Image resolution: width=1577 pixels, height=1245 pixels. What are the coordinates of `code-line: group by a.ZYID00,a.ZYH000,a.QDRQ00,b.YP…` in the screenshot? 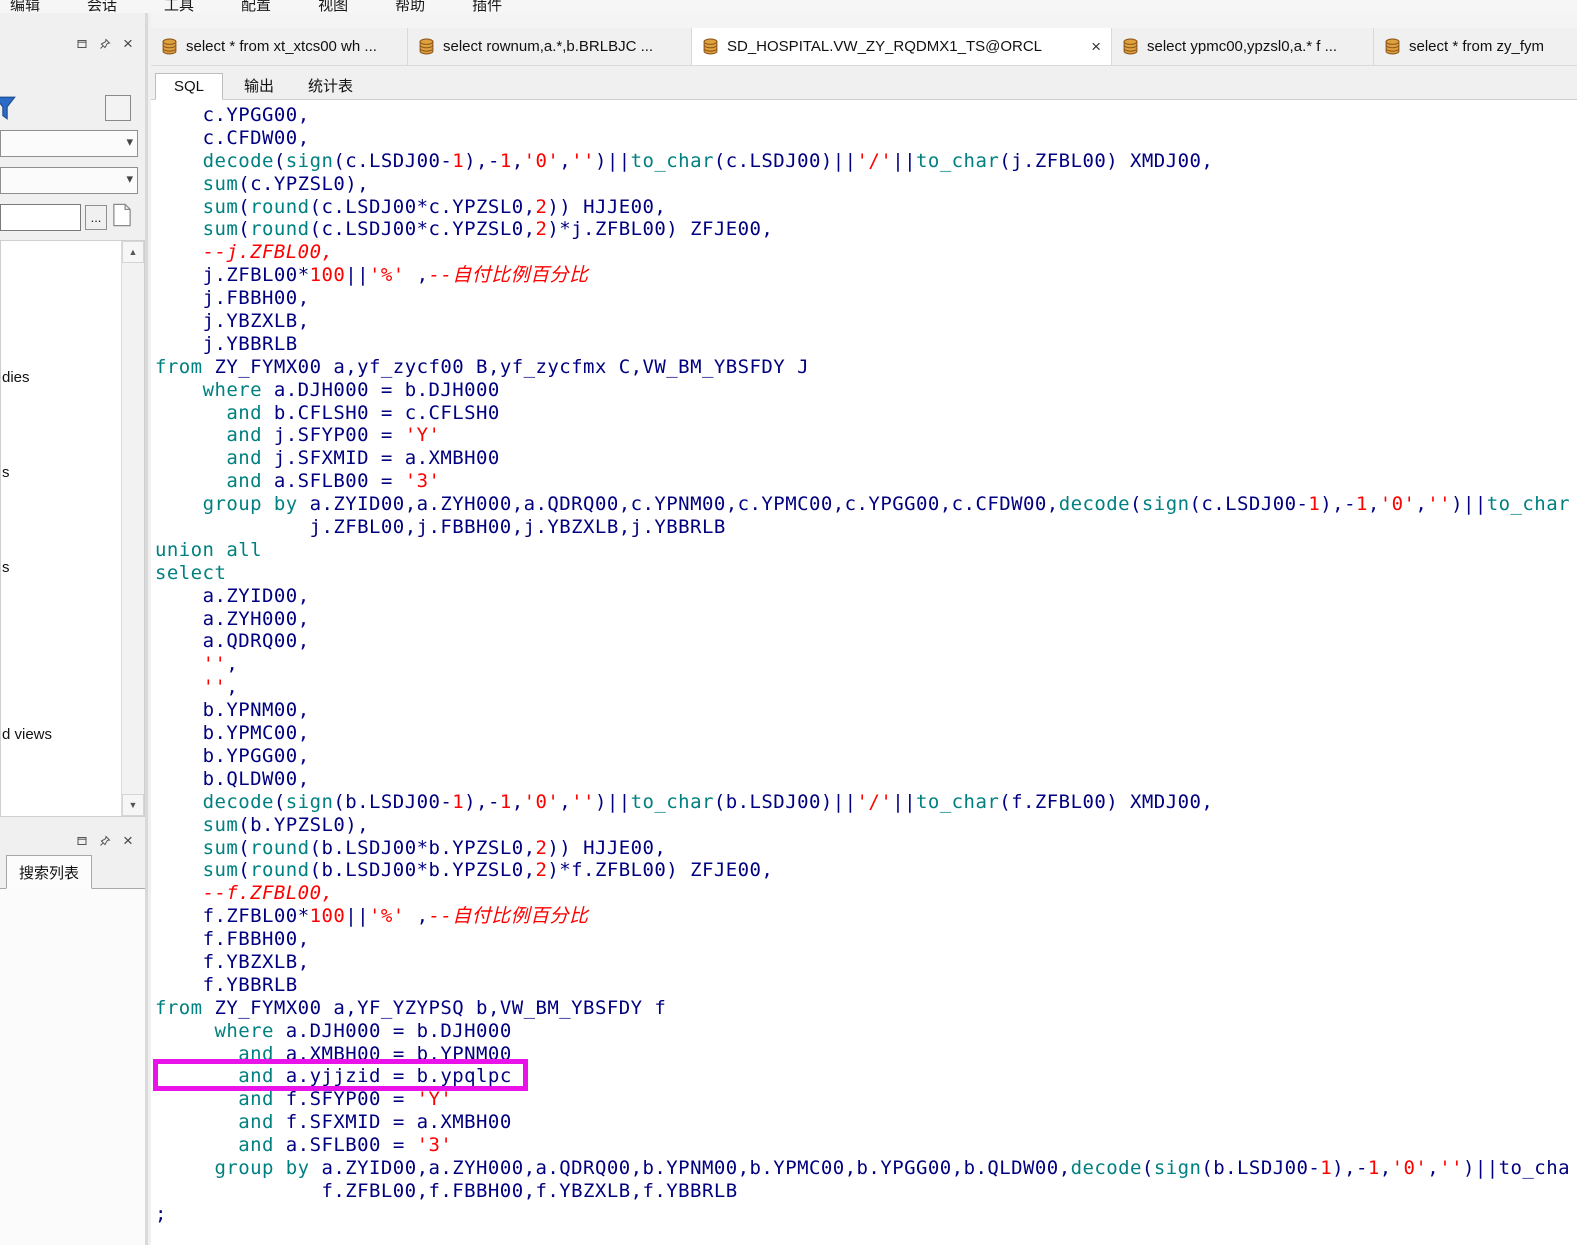 It's located at (866, 1168).